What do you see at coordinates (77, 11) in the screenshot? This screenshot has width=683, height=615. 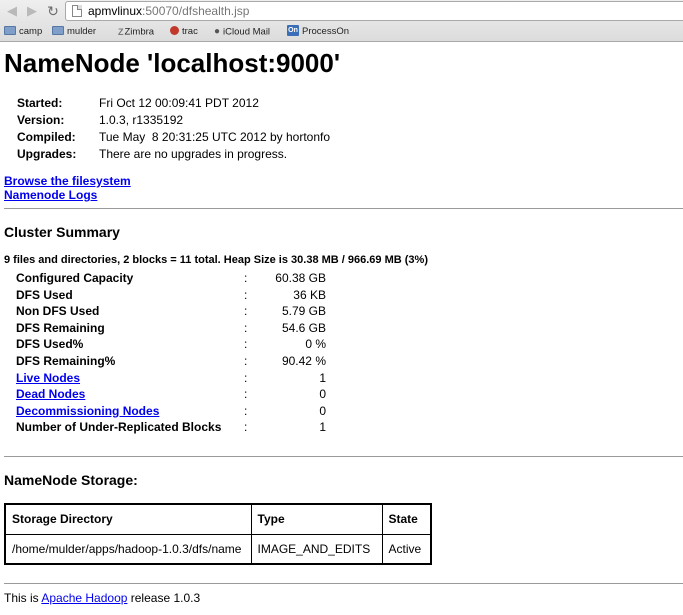 I see `page-icon` at bounding box center [77, 11].